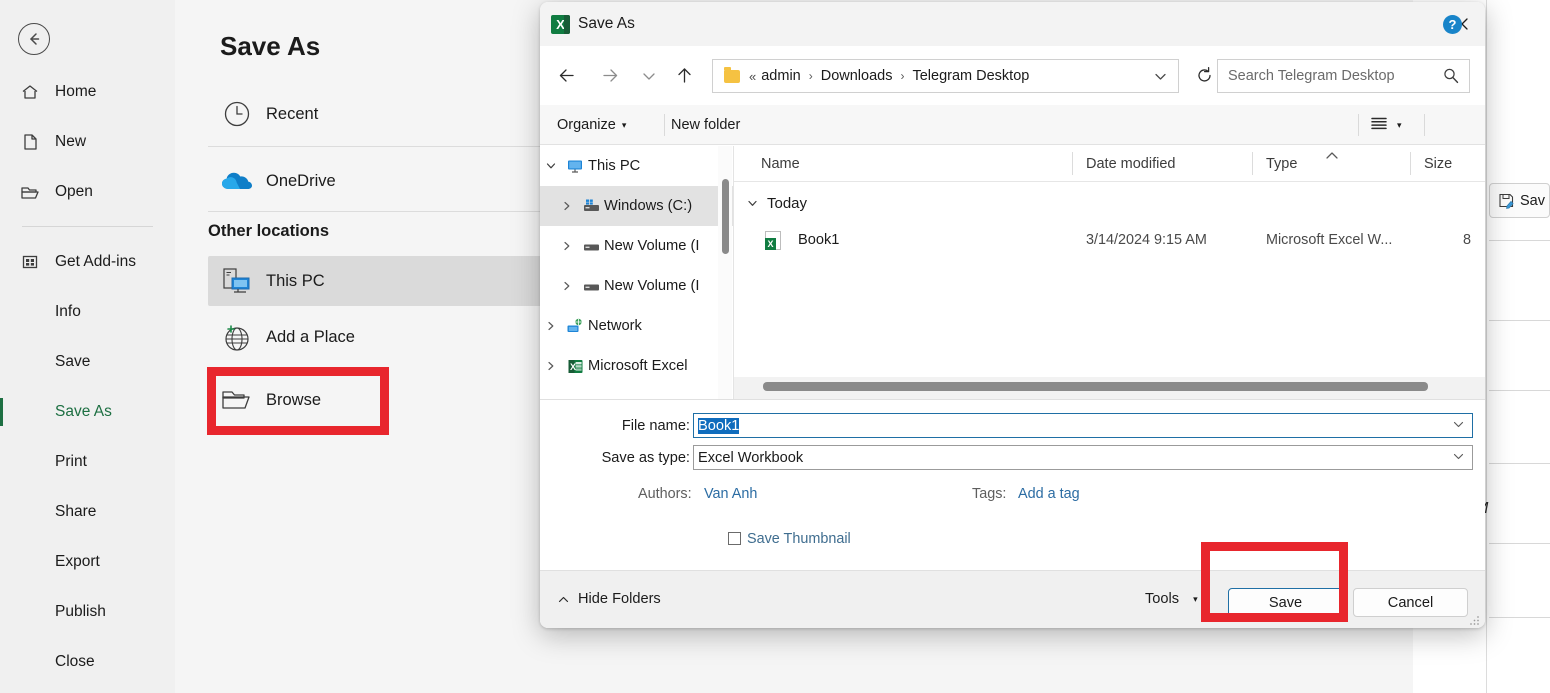 Image resolution: width=1550 pixels, height=693 pixels. Describe the element at coordinates (1410, 602) in the screenshot. I see `cancel-button: Cancel` at that location.